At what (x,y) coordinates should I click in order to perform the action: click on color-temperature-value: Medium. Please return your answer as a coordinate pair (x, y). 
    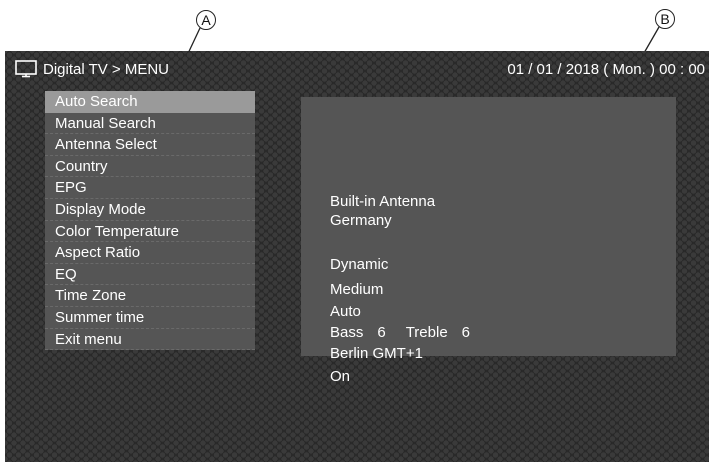
    Looking at the image, I should click on (357, 289).